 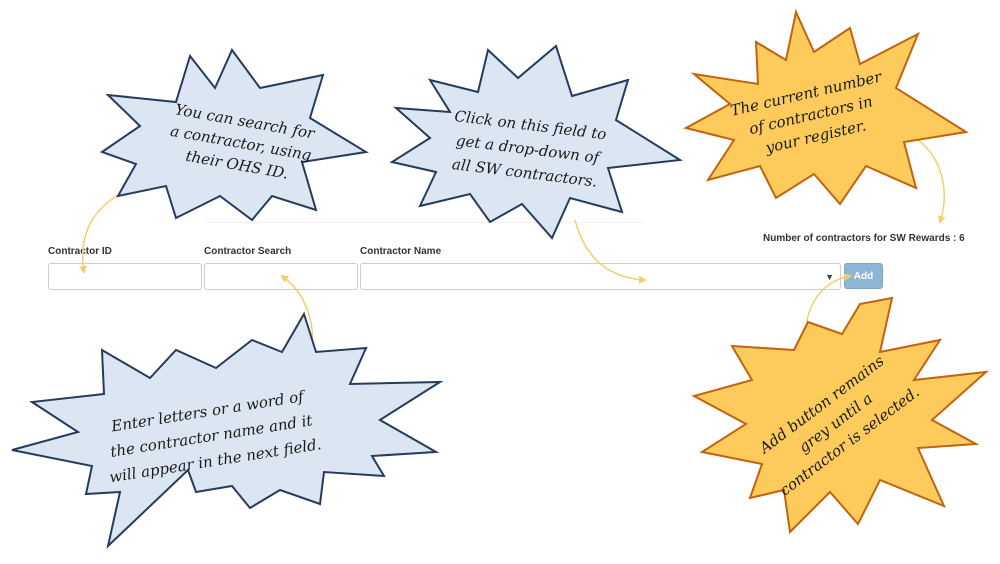 What do you see at coordinates (610, 251) in the screenshot?
I see `arrow-to-name-field` at bounding box center [610, 251].